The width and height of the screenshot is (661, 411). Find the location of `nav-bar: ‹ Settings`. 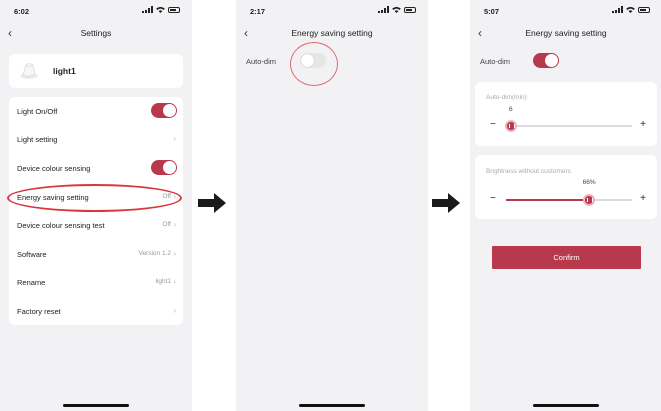

nav-bar: ‹ Settings is located at coordinates (96, 35).